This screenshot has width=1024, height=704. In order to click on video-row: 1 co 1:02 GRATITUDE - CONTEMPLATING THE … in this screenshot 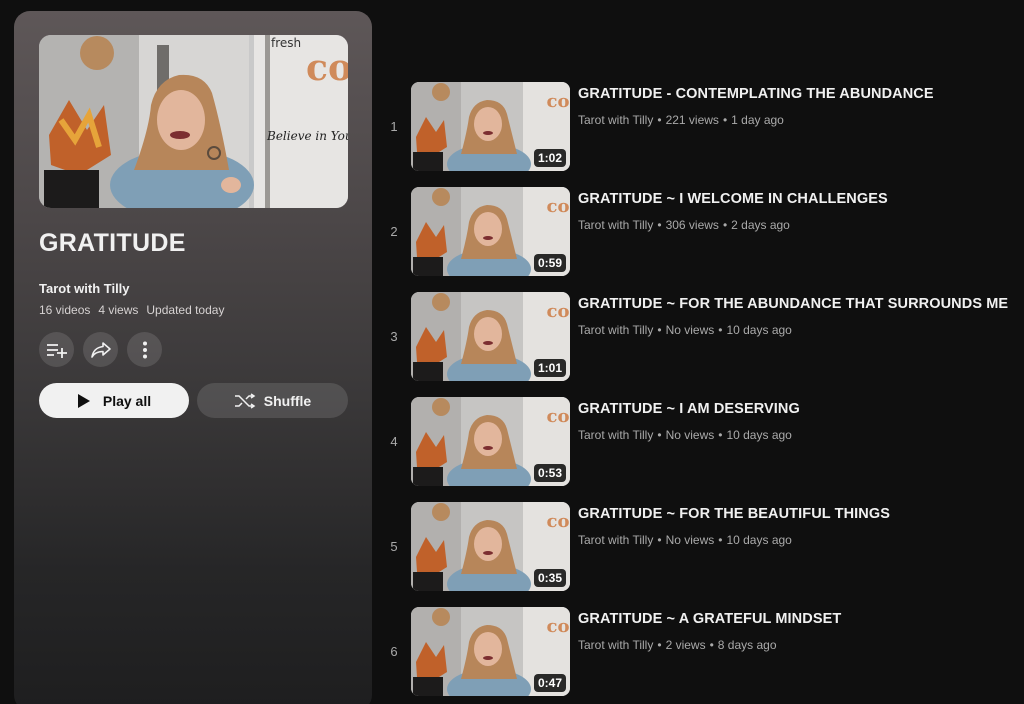, I will do `click(704, 133)`.